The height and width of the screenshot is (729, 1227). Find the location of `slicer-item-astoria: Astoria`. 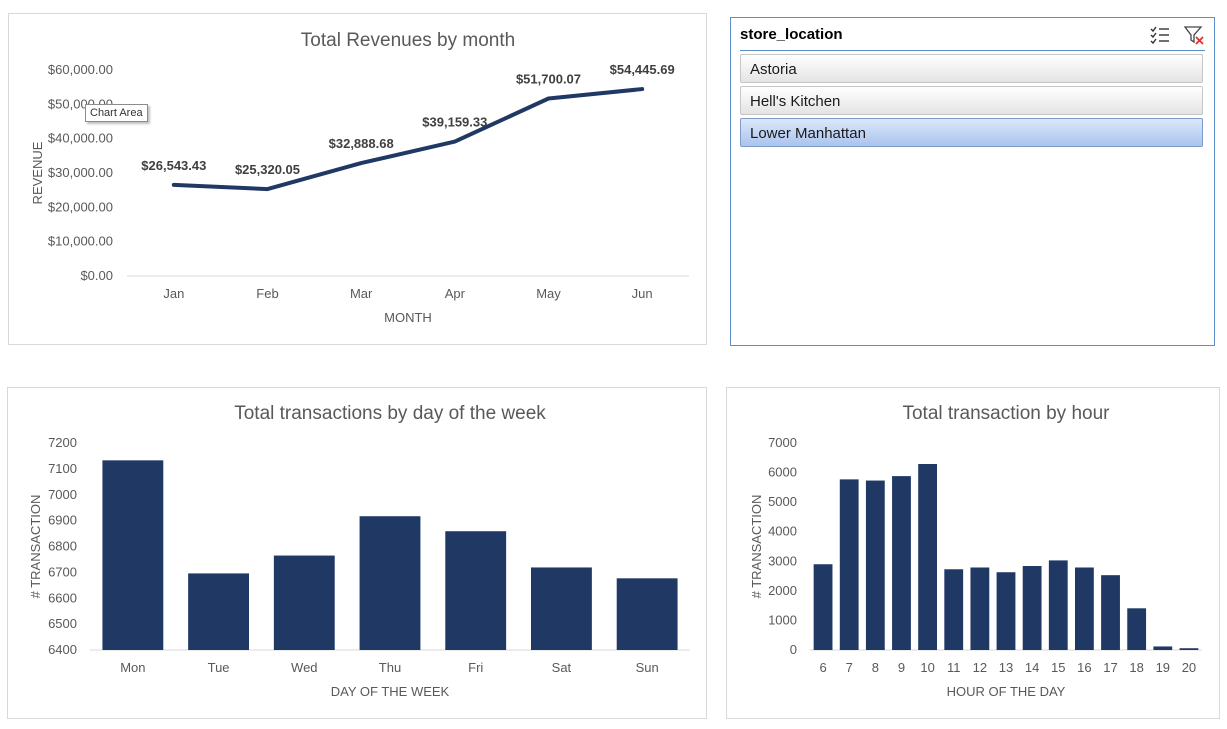

slicer-item-astoria: Astoria is located at coordinates (971, 68).